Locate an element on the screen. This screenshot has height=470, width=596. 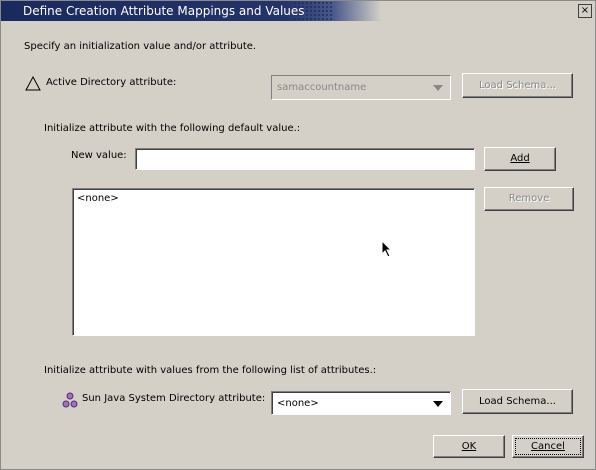
ad-attribute-value: samaccountname is located at coordinates (322, 87).